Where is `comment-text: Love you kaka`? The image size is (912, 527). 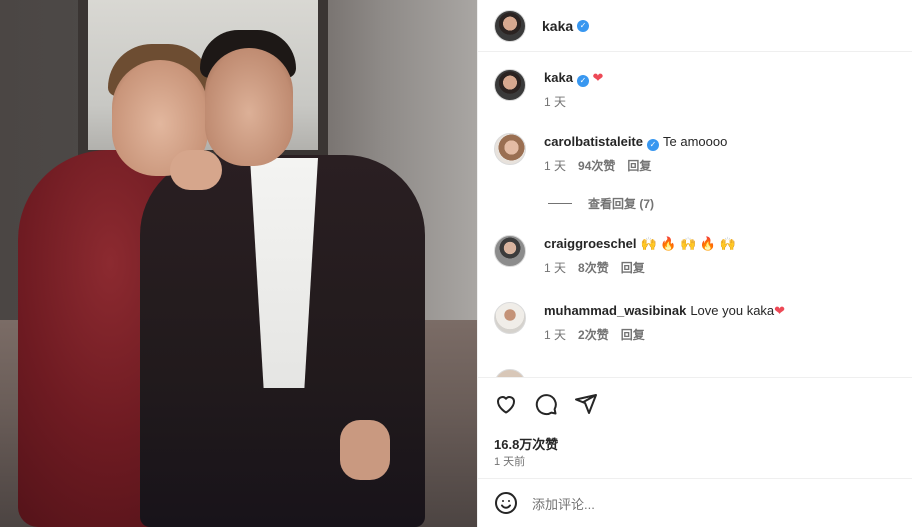
comment-text: Love you kaka is located at coordinates (732, 310).